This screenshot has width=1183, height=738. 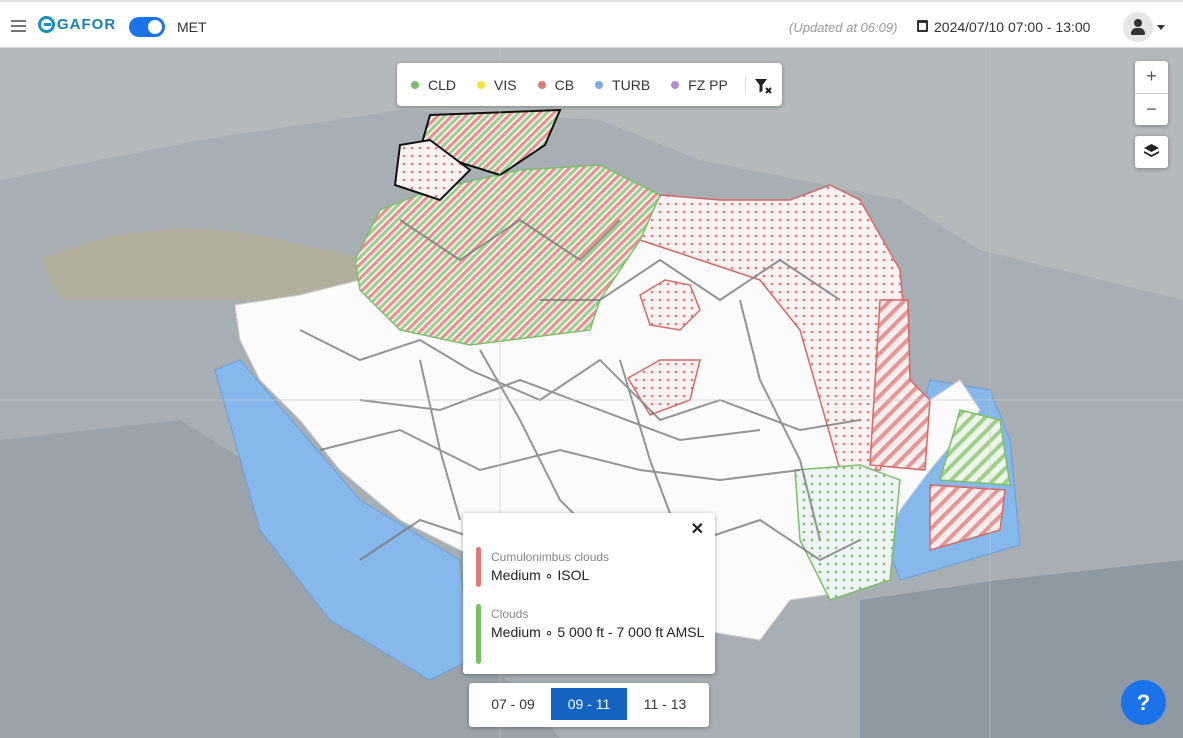 I want to click on turb-dot, so click(x=599, y=84).